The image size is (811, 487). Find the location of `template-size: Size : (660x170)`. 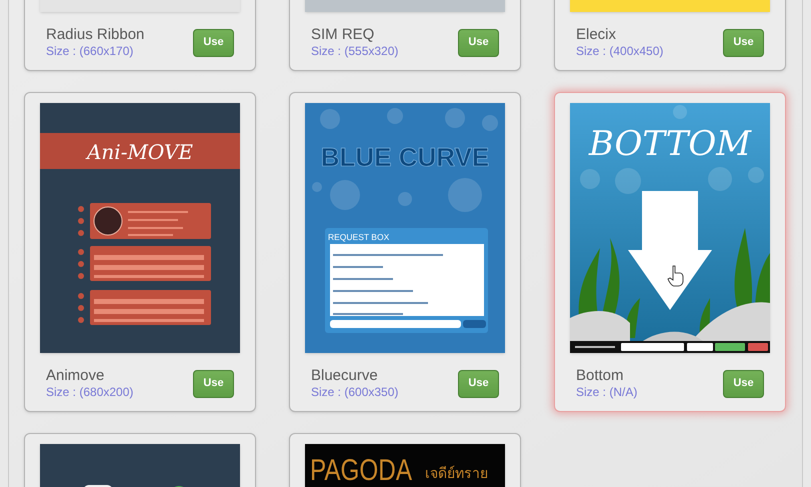

template-size: Size : (660x170) is located at coordinates (90, 51).